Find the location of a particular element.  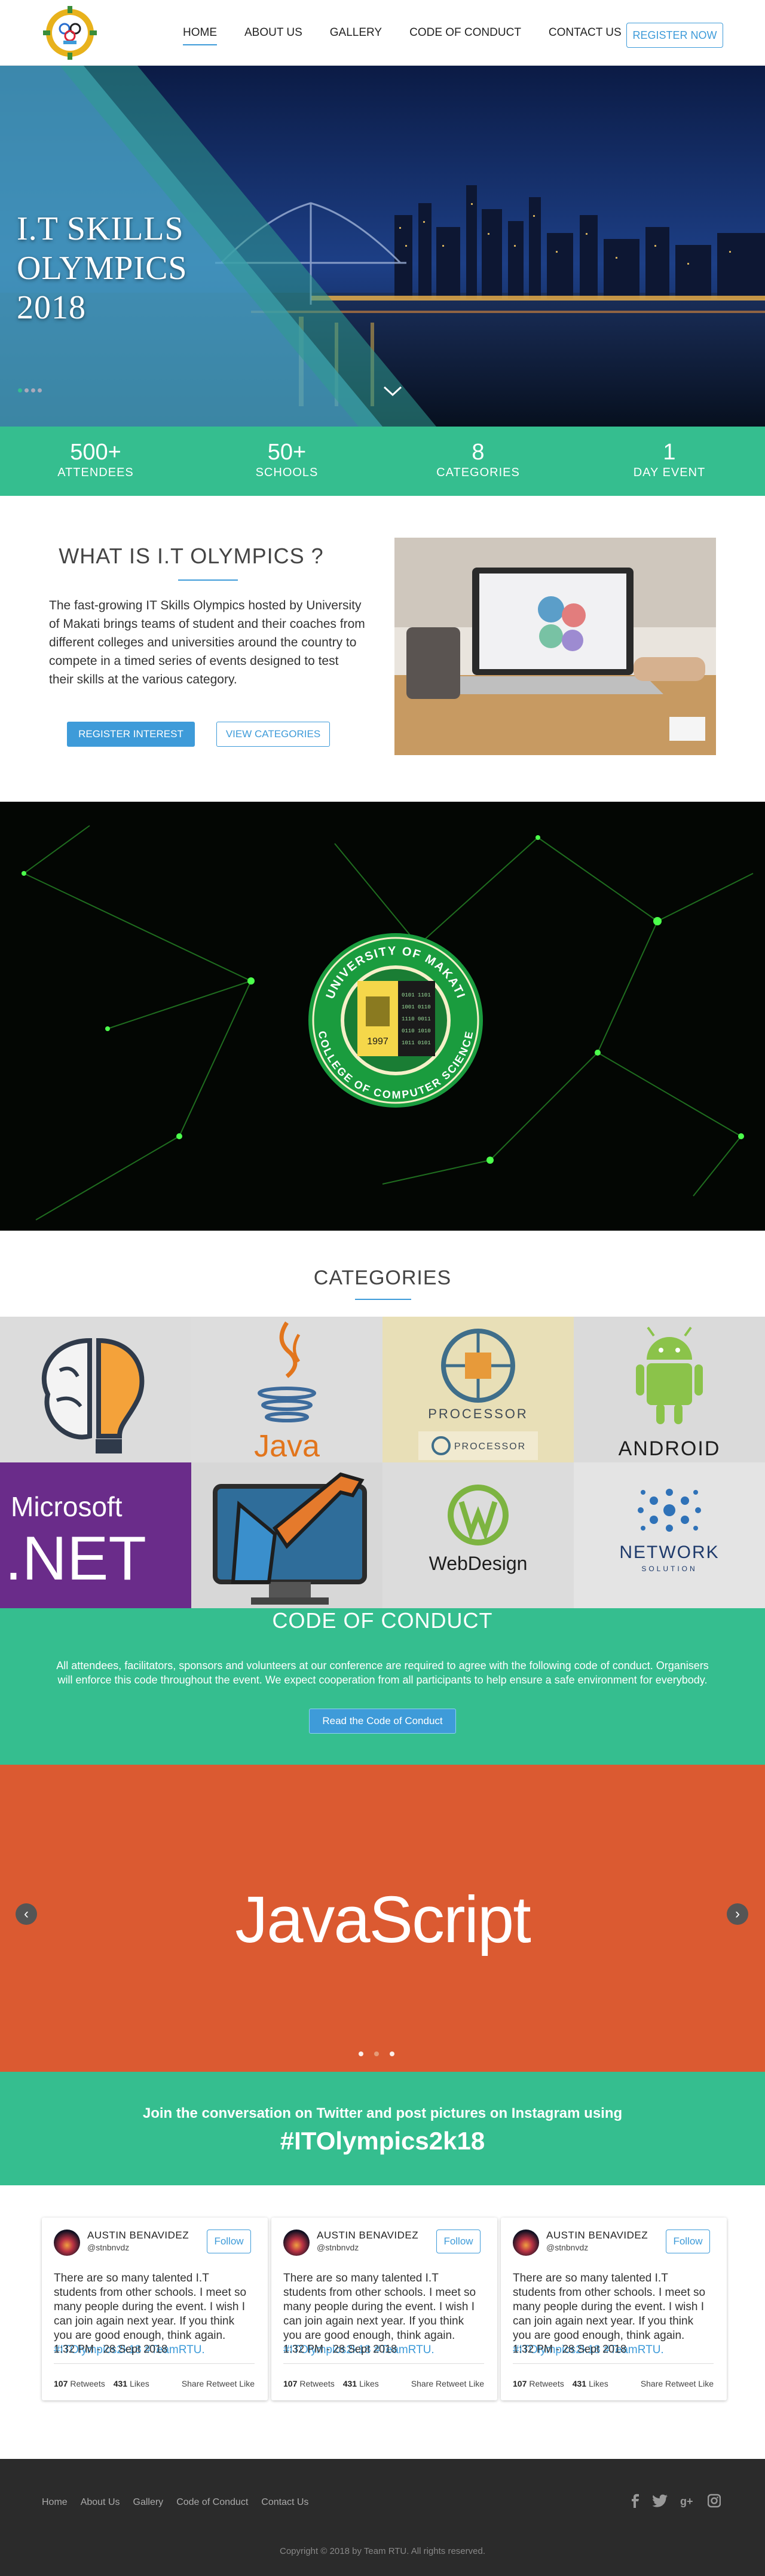

twitter-hashtag: #ITOlympics2k18 is located at coordinates (382, 2141).